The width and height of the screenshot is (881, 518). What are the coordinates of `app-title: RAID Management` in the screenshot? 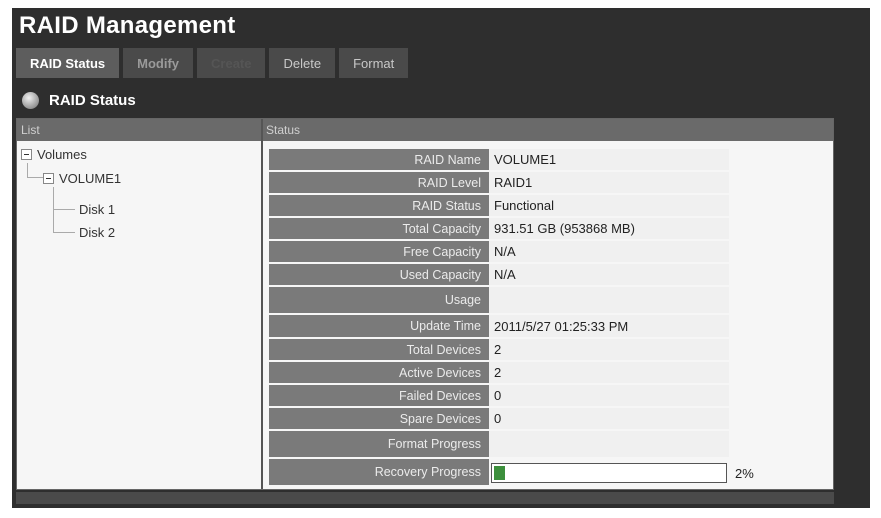 It's located at (127, 25).